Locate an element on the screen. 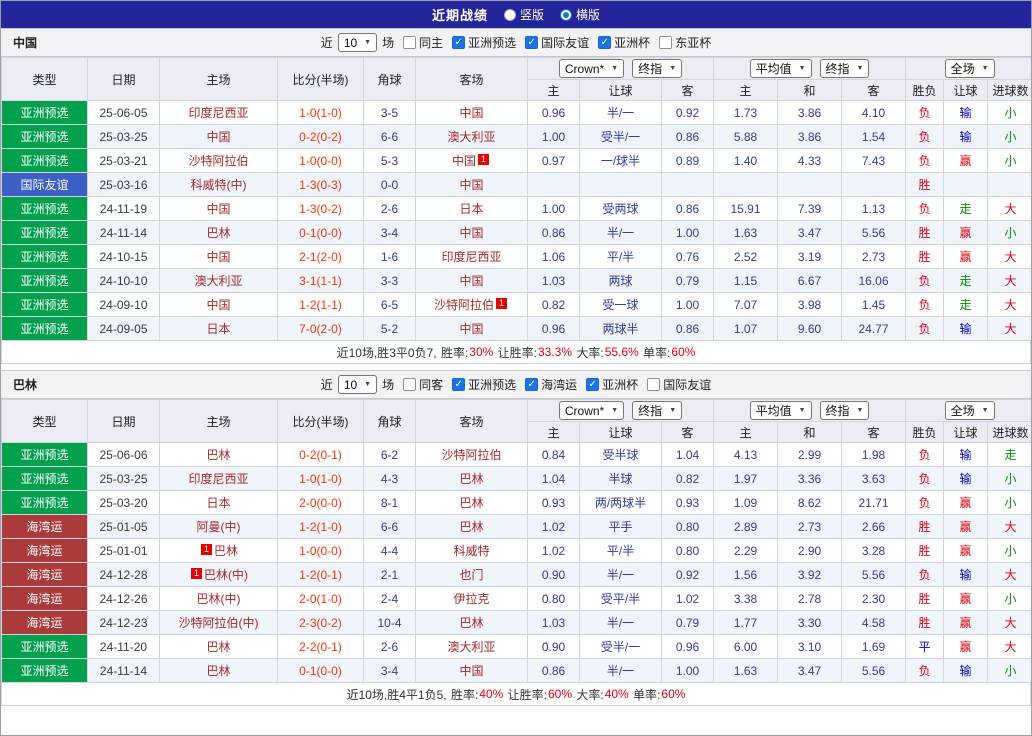 The width and height of the screenshot is (1032, 736). avg-draw-odds: 3.36 is located at coordinates (809, 478).